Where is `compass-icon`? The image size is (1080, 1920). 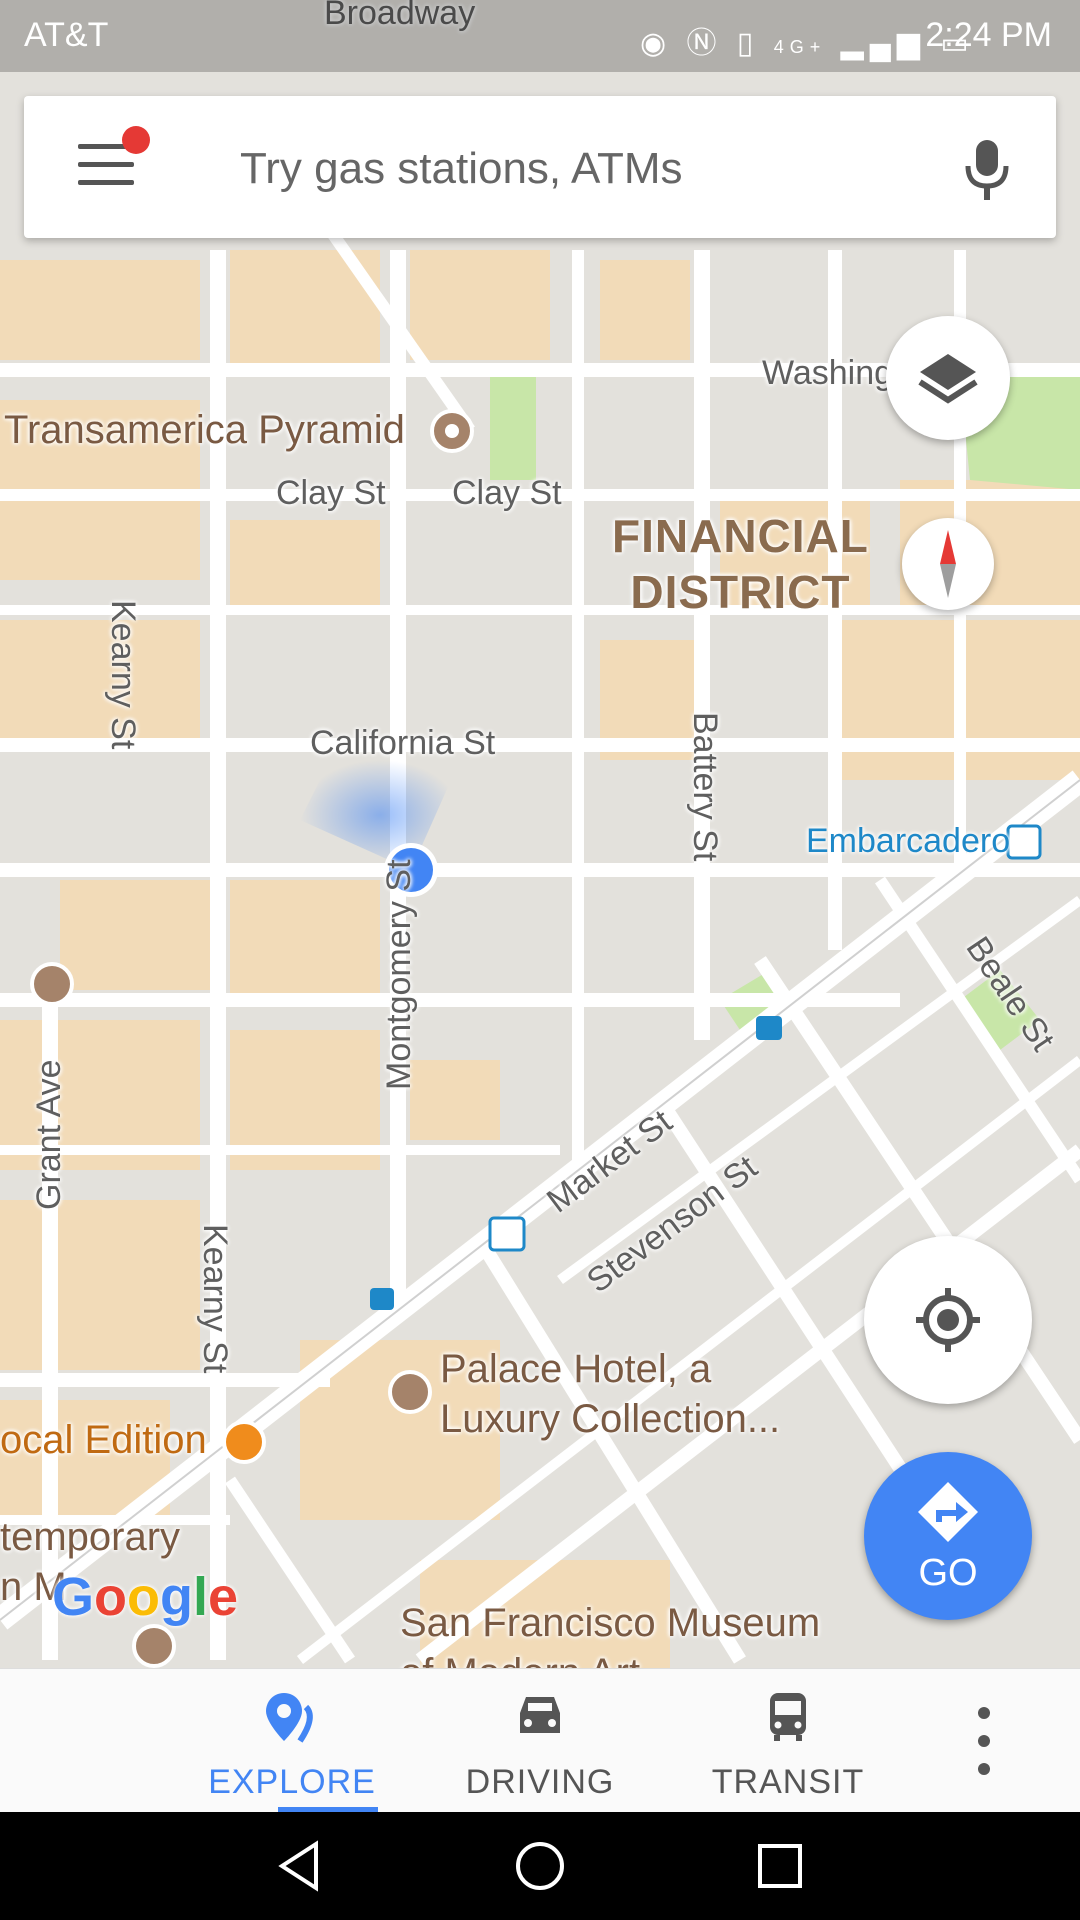 compass-icon is located at coordinates (948, 564).